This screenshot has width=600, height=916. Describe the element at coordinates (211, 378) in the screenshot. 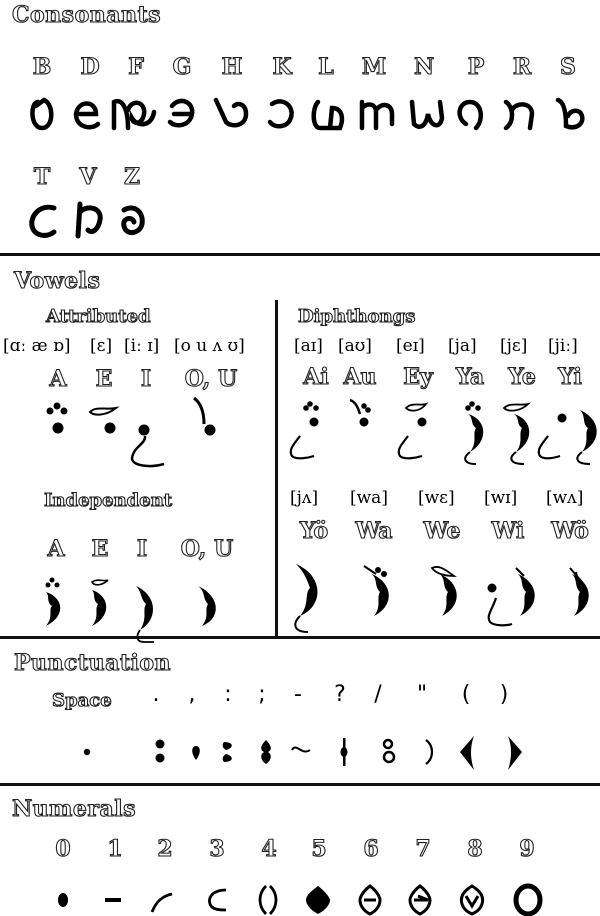

I see `attributed-letter-ou: O, U` at that location.